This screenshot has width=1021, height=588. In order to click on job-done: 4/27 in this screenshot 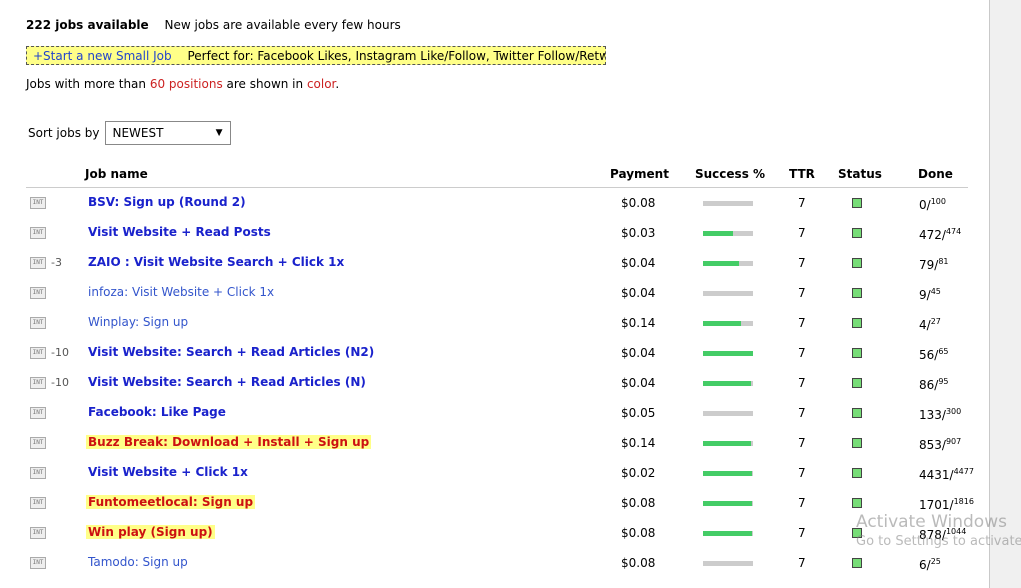, I will do `click(930, 324)`.